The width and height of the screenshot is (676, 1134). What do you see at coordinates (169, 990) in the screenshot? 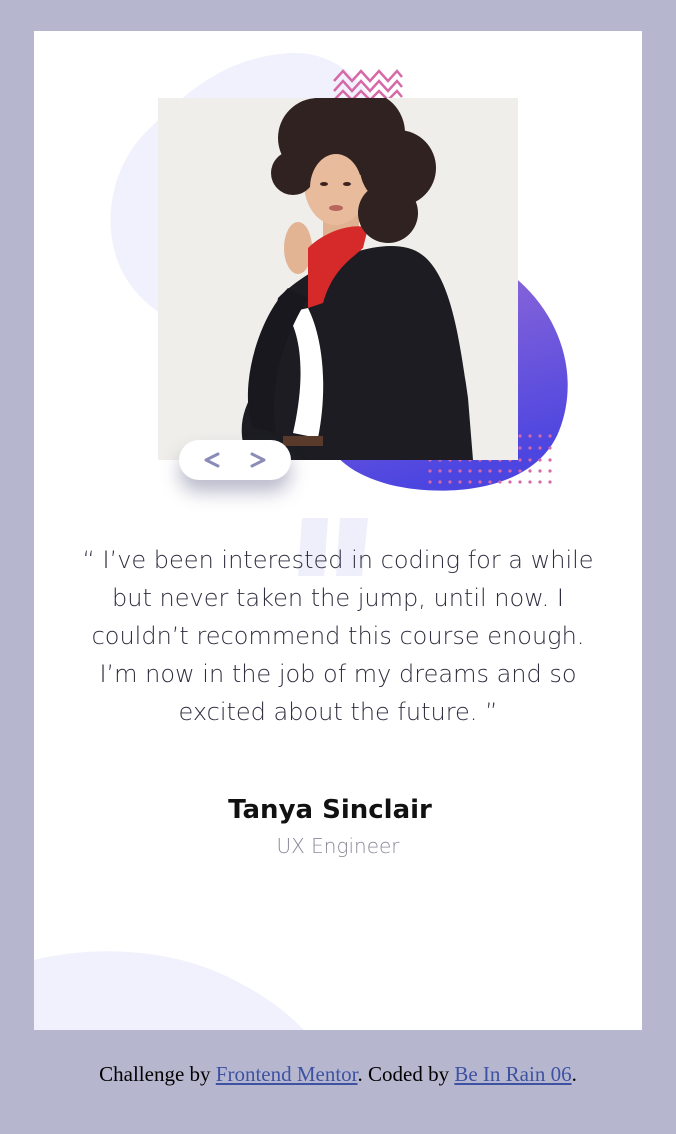
I see `bottom-blob-decoration` at bounding box center [169, 990].